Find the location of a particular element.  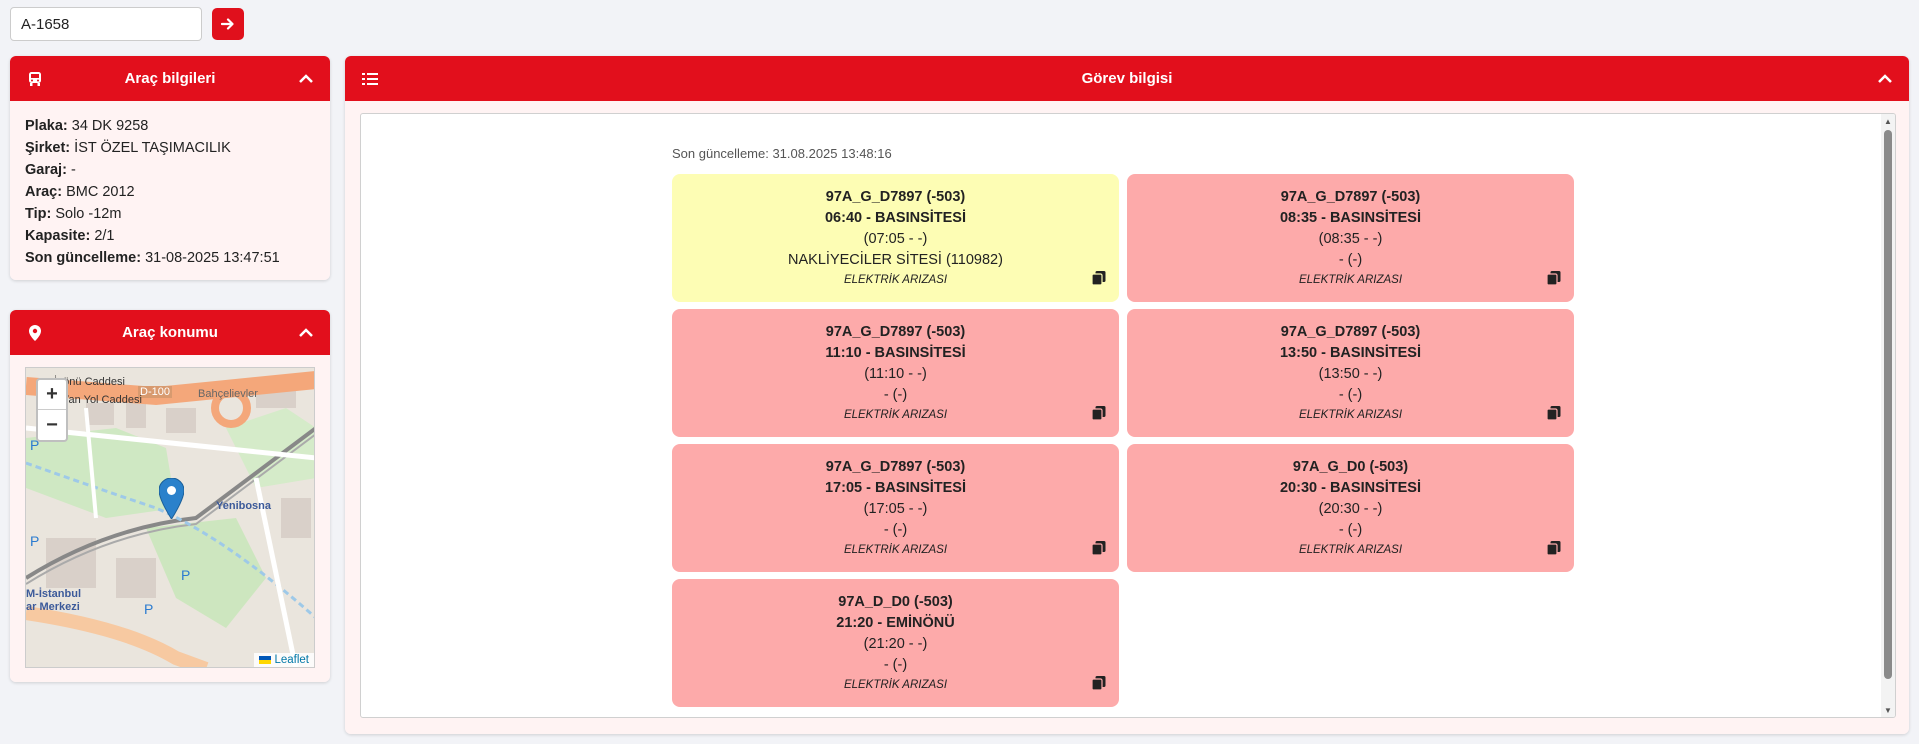

map-label-mall: M-İstanbul is located at coordinates (53, 594).